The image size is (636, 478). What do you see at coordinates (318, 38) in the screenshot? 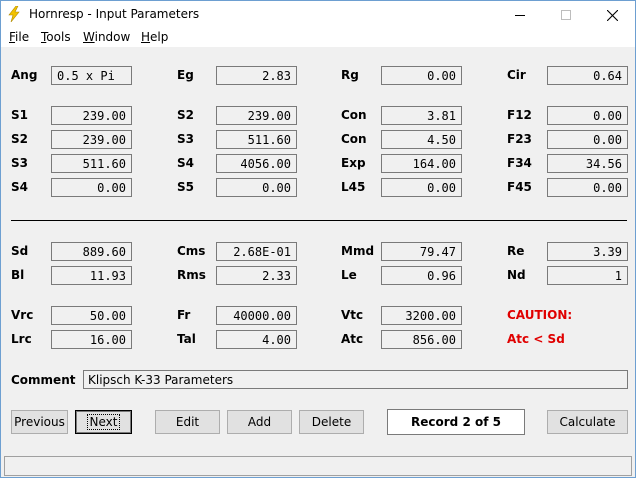
I see `menu-bar: File Tools Window Help` at bounding box center [318, 38].